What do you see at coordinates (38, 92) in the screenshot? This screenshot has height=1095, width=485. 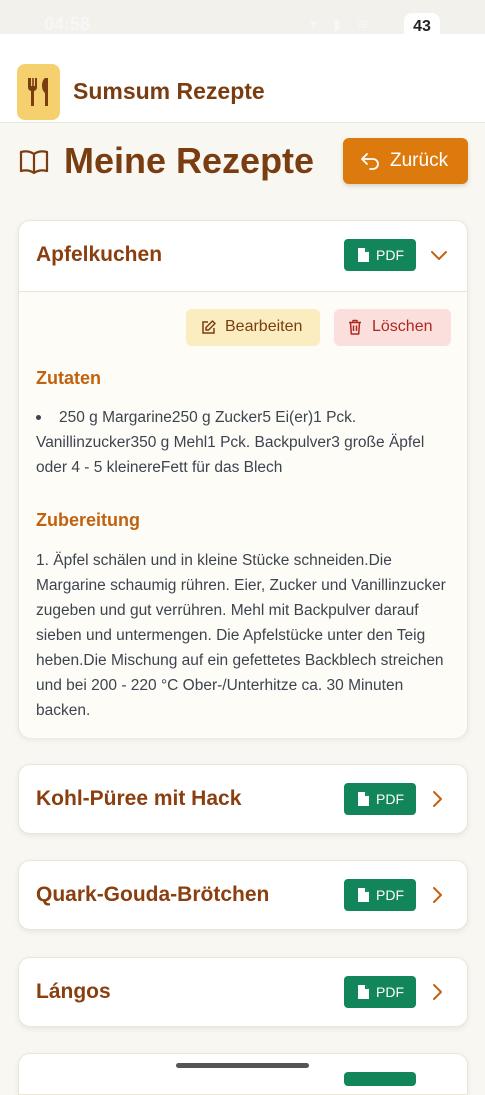 I see `fork-knife-icon` at bounding box center [38, 92].